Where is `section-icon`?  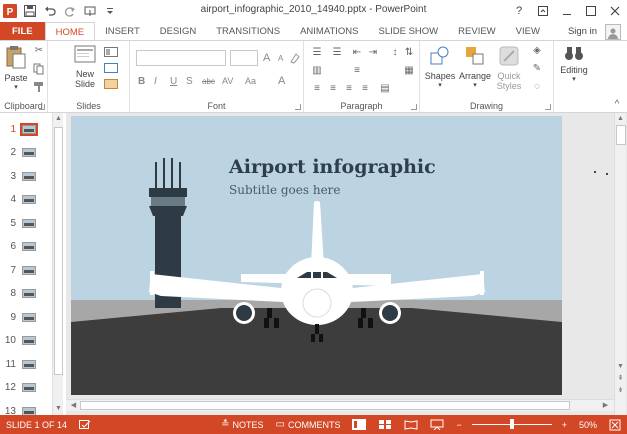
section-icon is located at coordinates (111, 85).